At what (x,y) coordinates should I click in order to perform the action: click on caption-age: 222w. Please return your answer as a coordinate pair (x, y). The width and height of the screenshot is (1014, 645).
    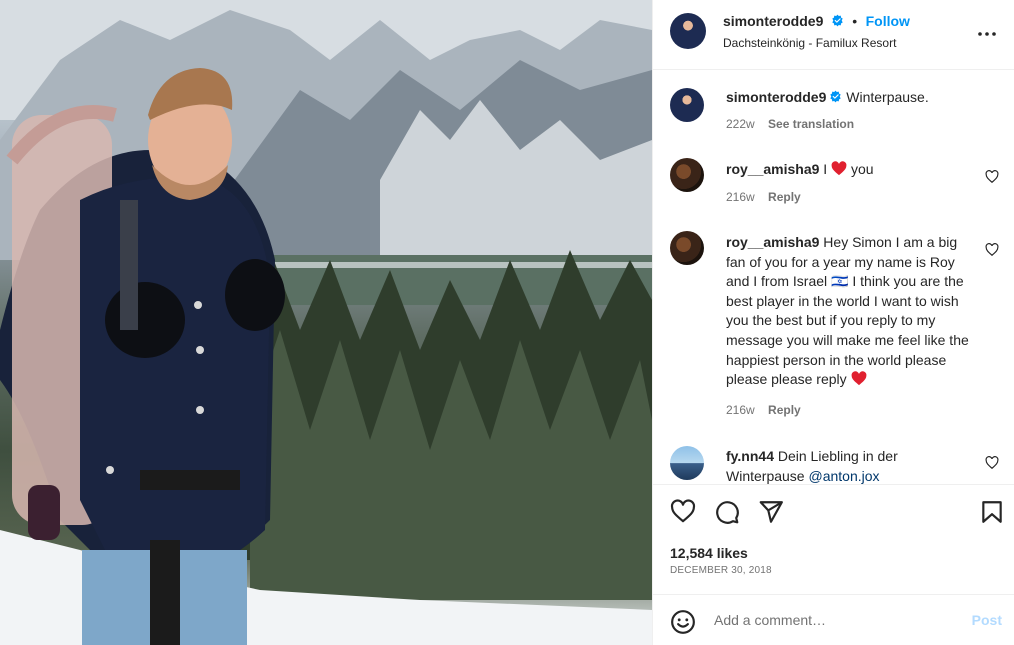
    Looking at the image, I should click on (740, 124).